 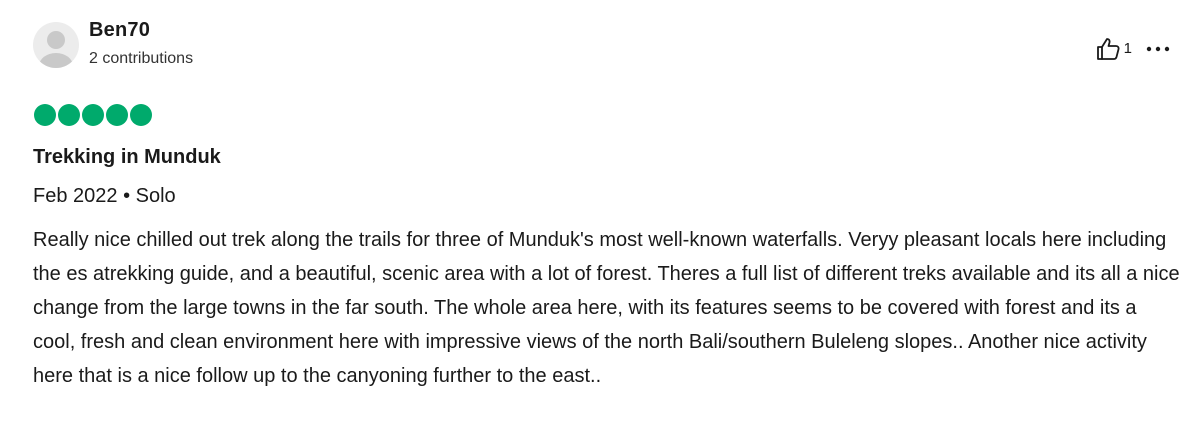 I want to click on reviewer-name: Ben70, so click(x=119, y=30).